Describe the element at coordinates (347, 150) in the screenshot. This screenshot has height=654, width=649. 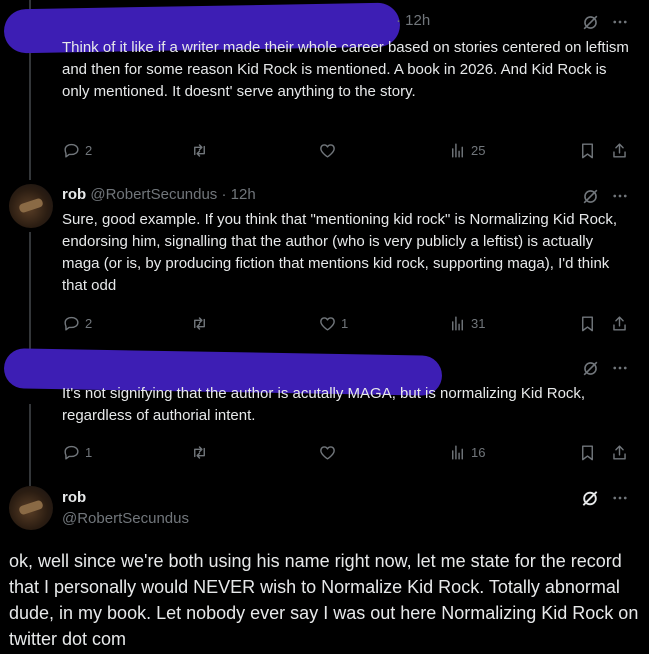
I see `tweet-actions: 2 25` at that location.